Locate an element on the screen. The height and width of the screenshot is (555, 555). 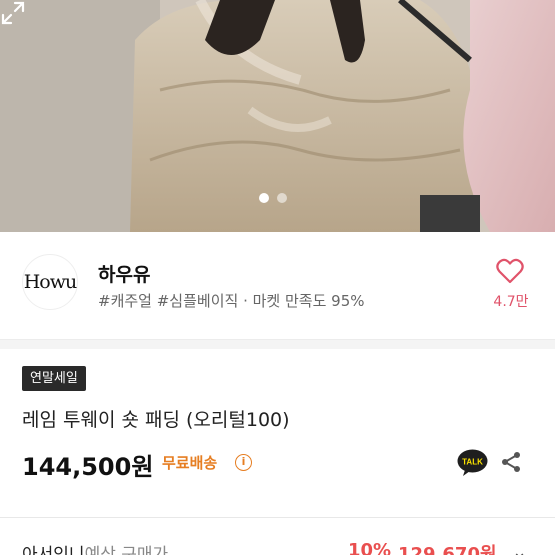
shop-name: 하우유 is located at coordinates (124, 273).